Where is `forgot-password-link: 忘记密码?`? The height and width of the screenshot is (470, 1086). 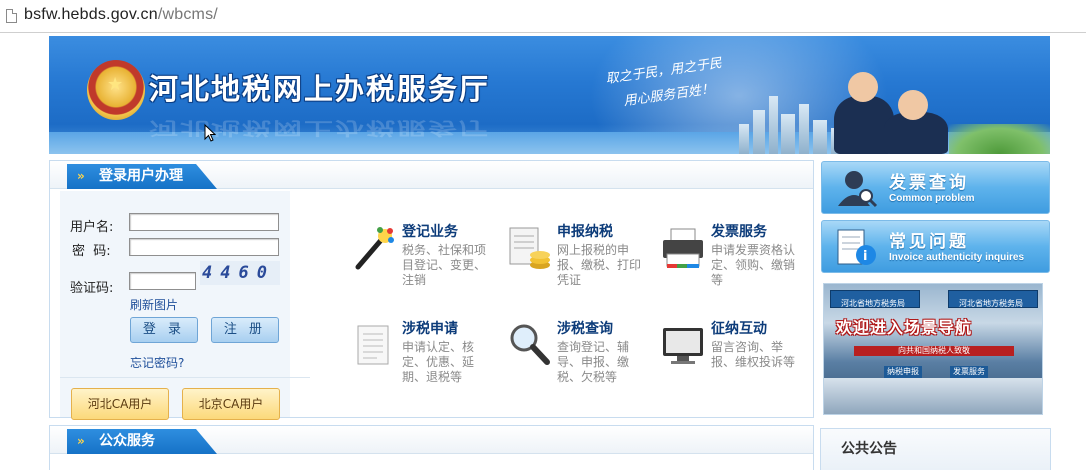 forgot-password-link: 忘记密码? is located at coordinates (157, 362).